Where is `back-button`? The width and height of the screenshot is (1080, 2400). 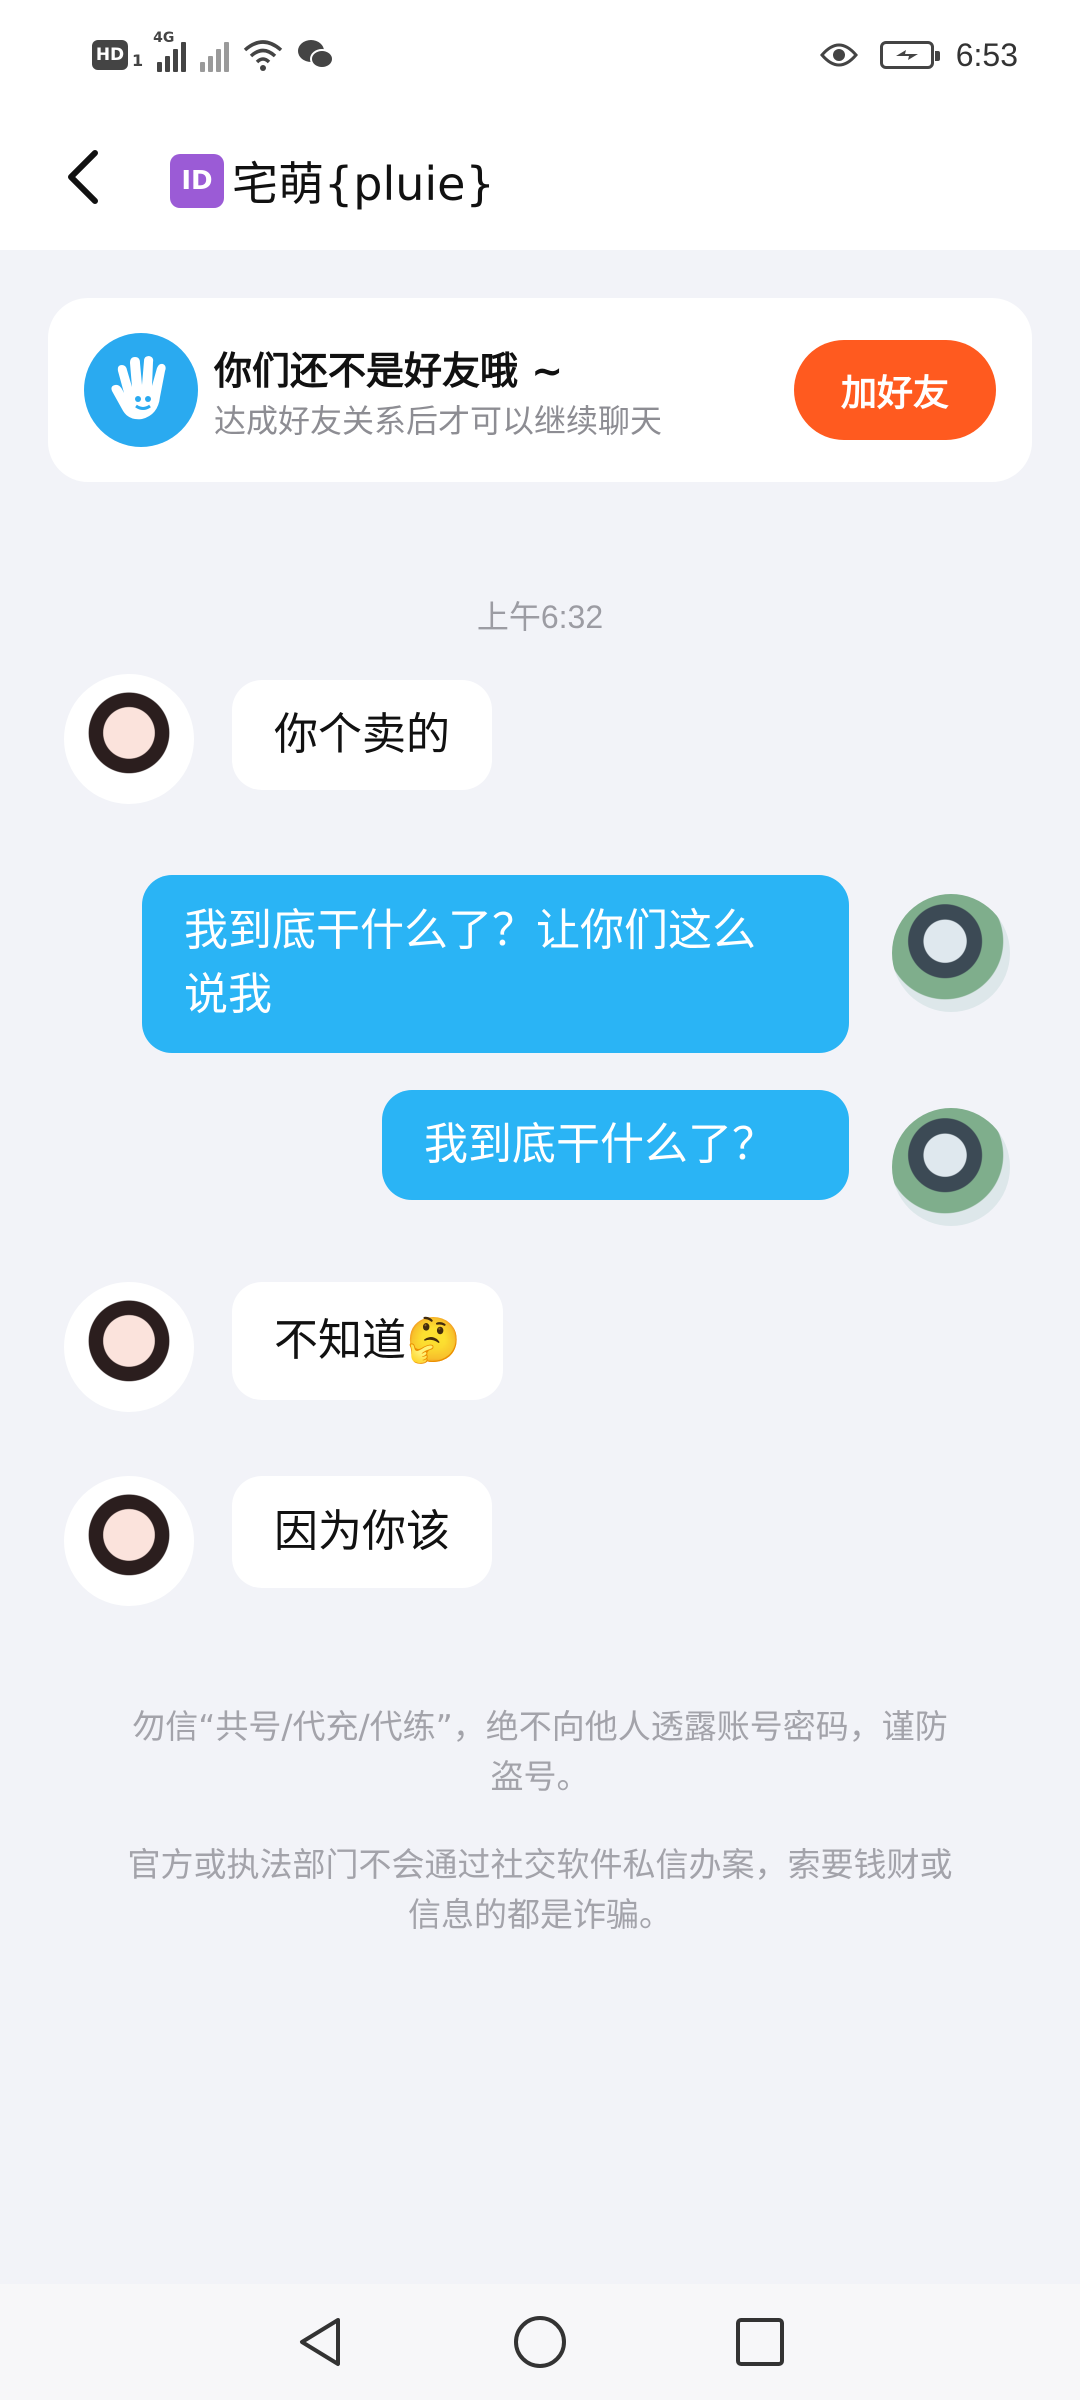 back-button is located at coordinates (83, 177).